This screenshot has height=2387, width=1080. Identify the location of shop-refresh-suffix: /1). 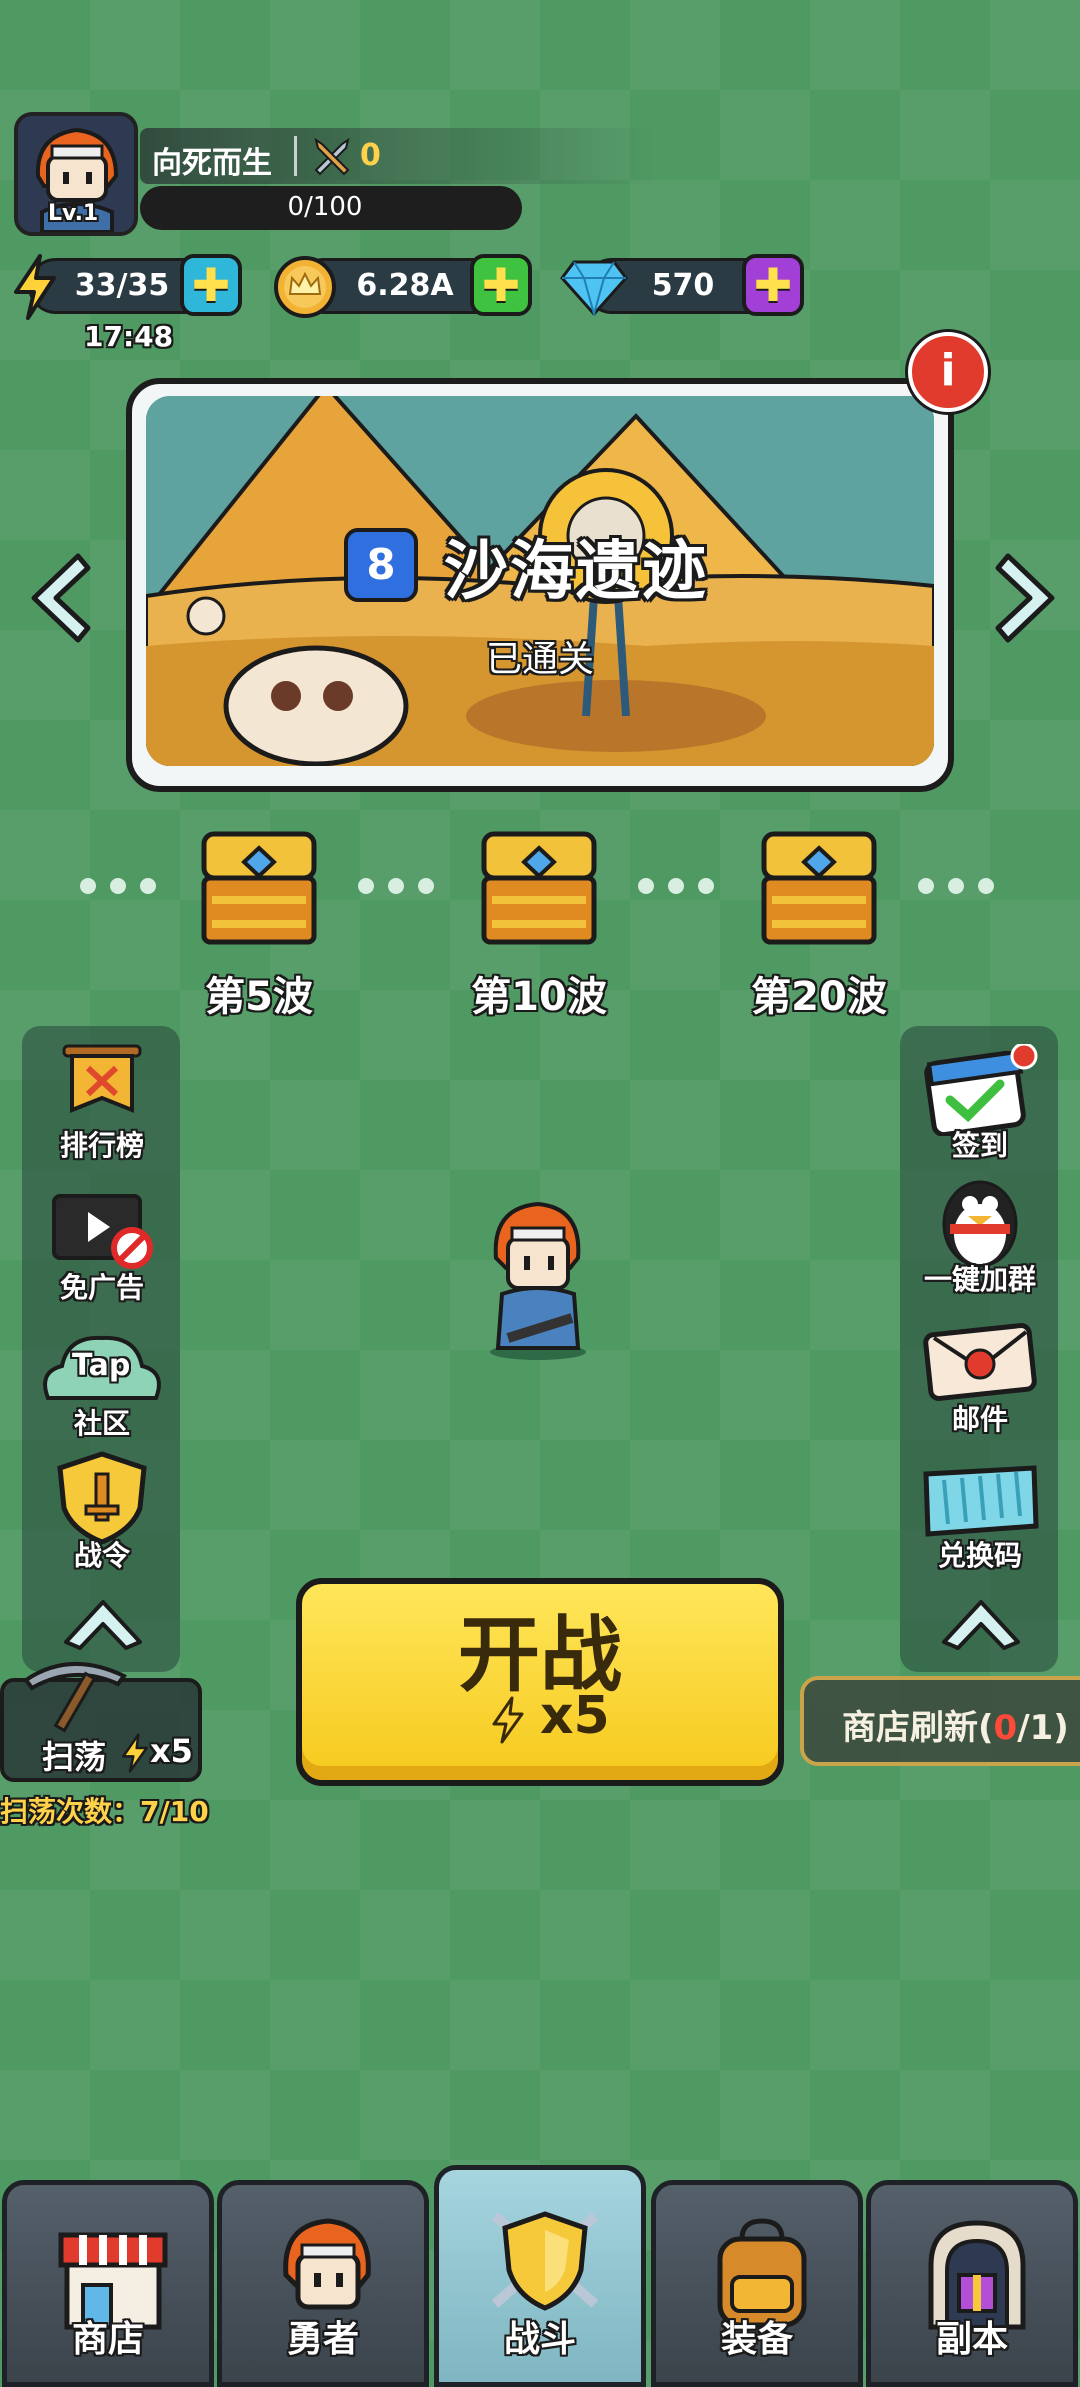
(1043, 1728).